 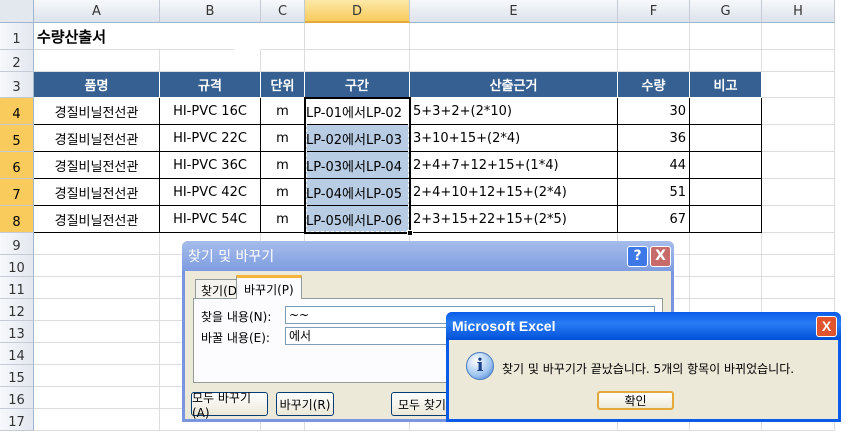 What do you see at coordinates (305, 404) in the screenshot?
I see `replace-button: 바꾸기(R)` at bounding box center [305, 404].